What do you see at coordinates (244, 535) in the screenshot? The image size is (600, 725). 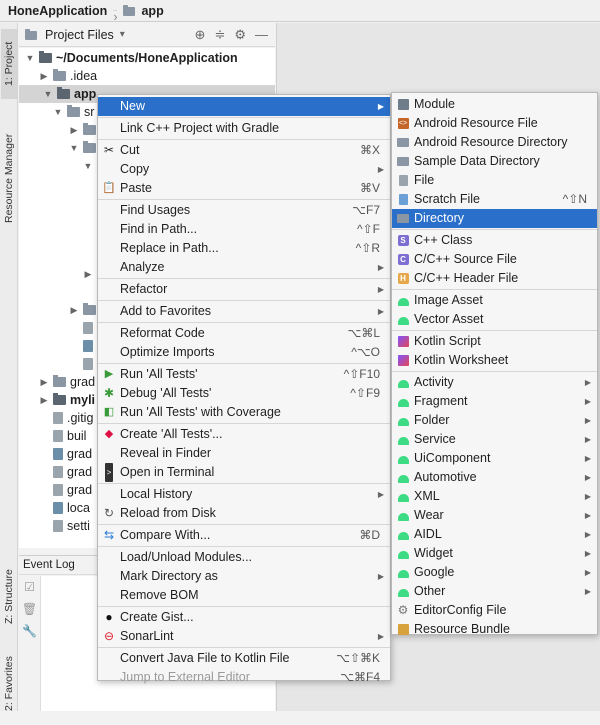 I see `context-menu-item-compare-with: ⇆ Compare With... ⌘D` at bounding box center [244, 535].